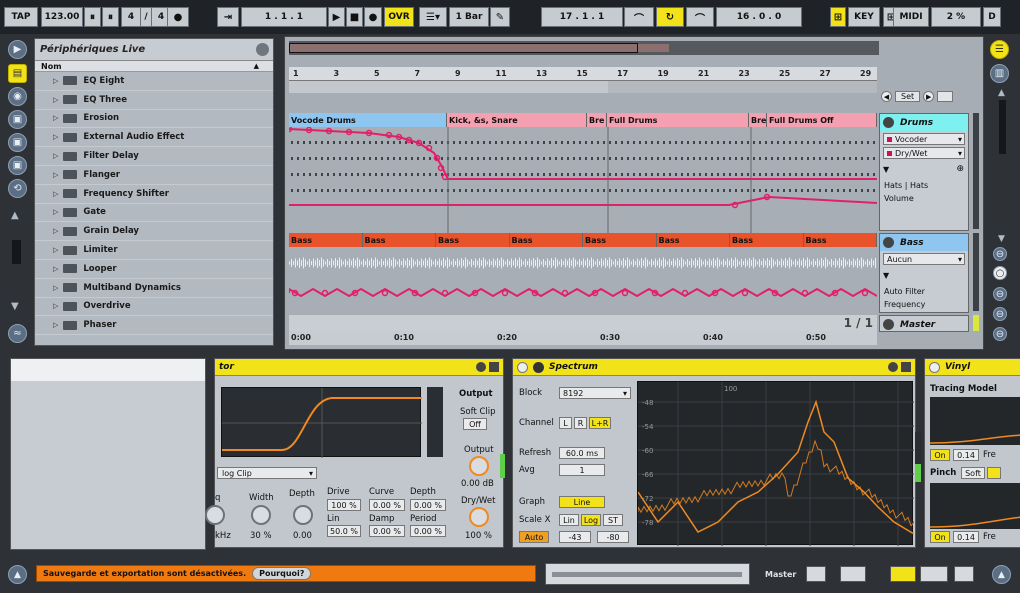 Image resolution: width=1020 pixels, height=593 pixels. Describe the element at coordinates (131, 17) in the screenshot. I see `signature-numerator: 4` at that location.